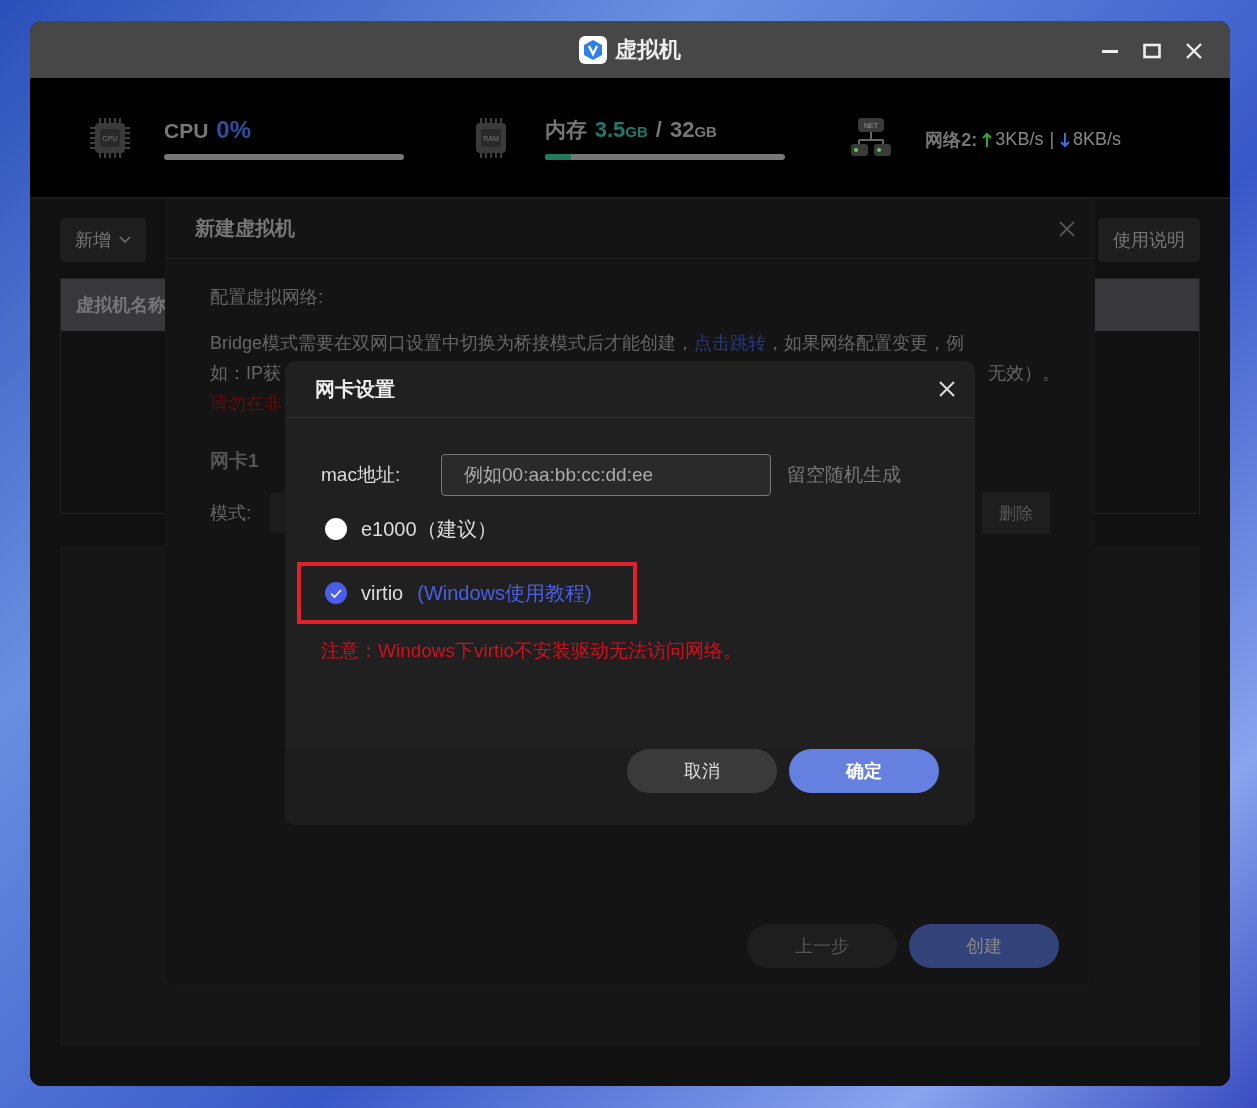 Image resolution: width=1257 pixels, height=1108 pixels. Describe the element at coordinates (355, 389) in the screenshot. I see `dialog-title: 网卡设置` at that location.